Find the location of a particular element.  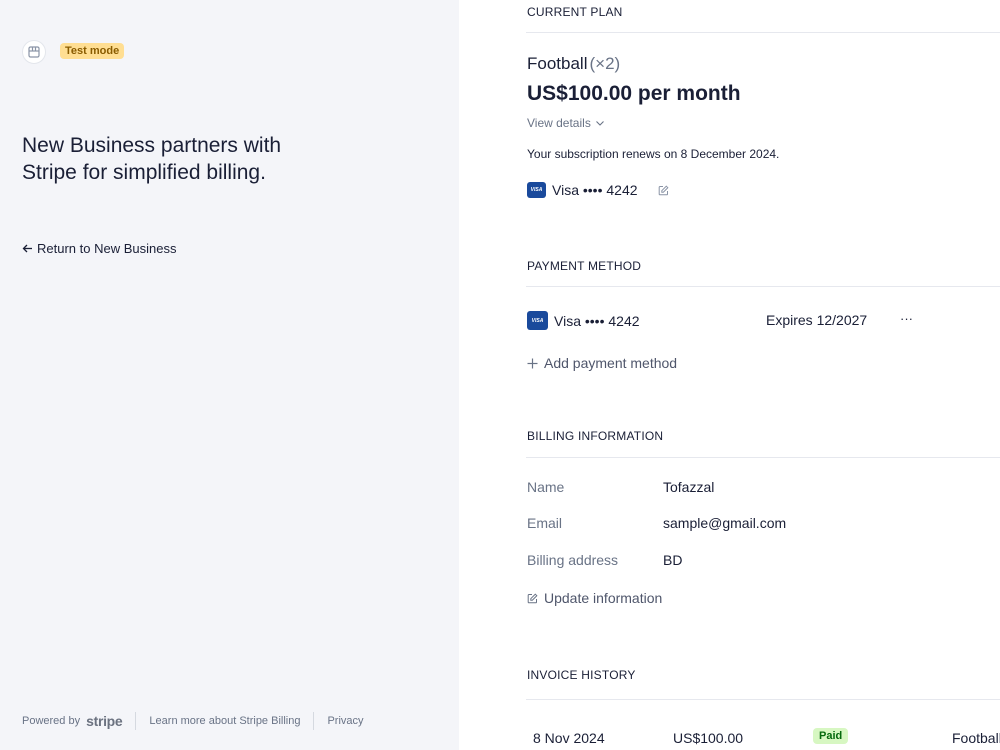

plan-quantity: (×2) is located at coordinates (605, 63).